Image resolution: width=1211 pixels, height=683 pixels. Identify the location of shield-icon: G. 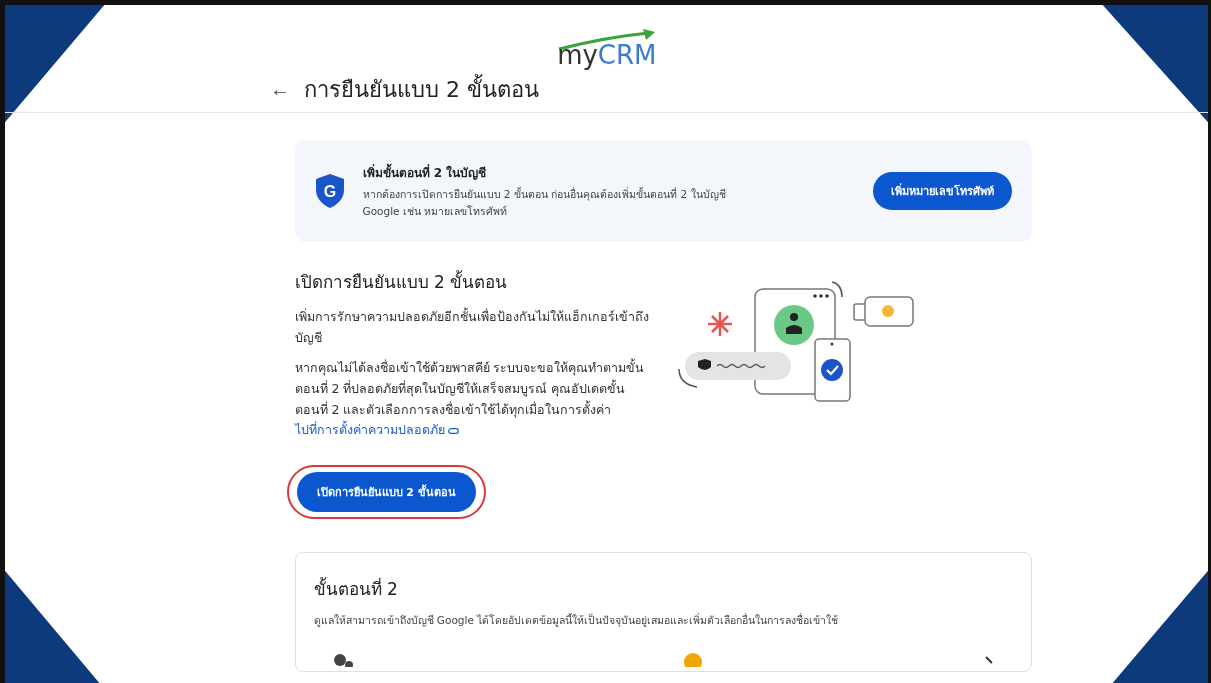
(329, 191).